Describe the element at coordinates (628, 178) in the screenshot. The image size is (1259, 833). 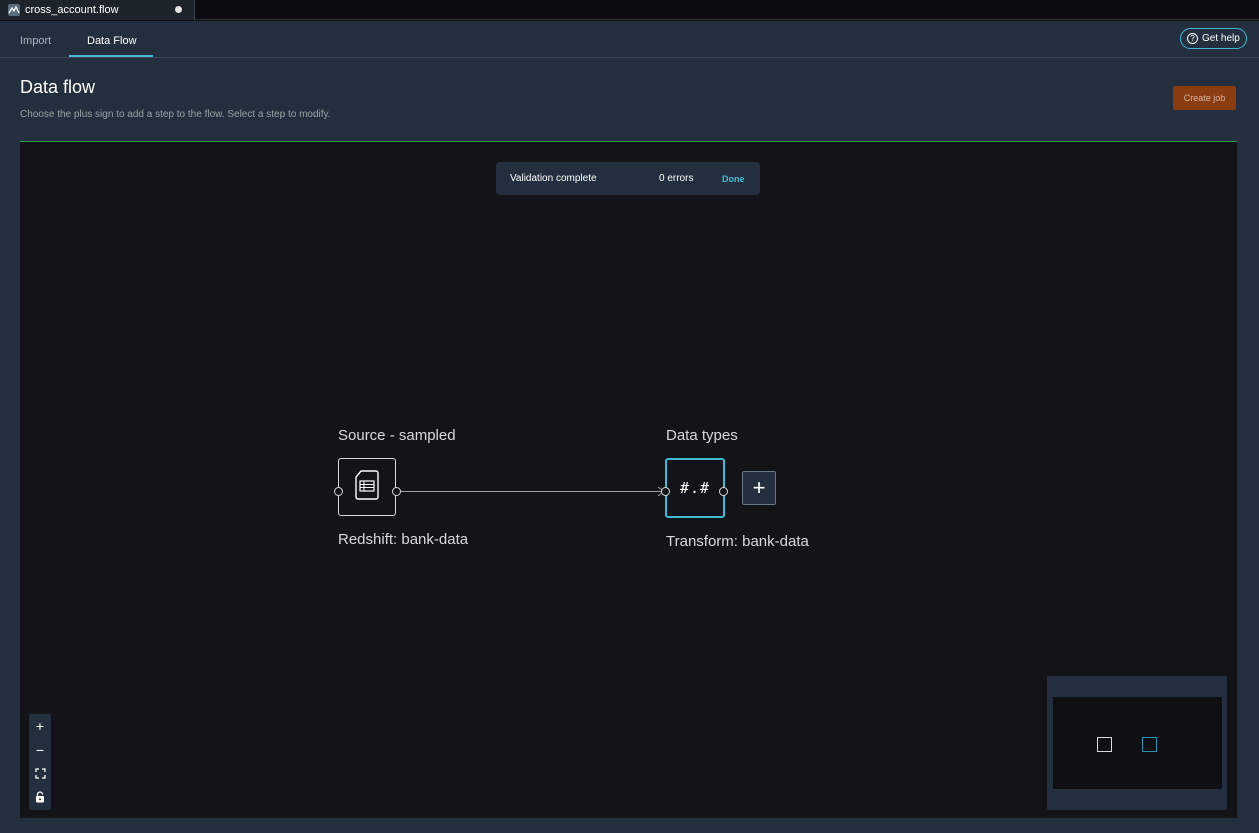
I see `validation-toast: Validation complete 0 errors Done` at that location.